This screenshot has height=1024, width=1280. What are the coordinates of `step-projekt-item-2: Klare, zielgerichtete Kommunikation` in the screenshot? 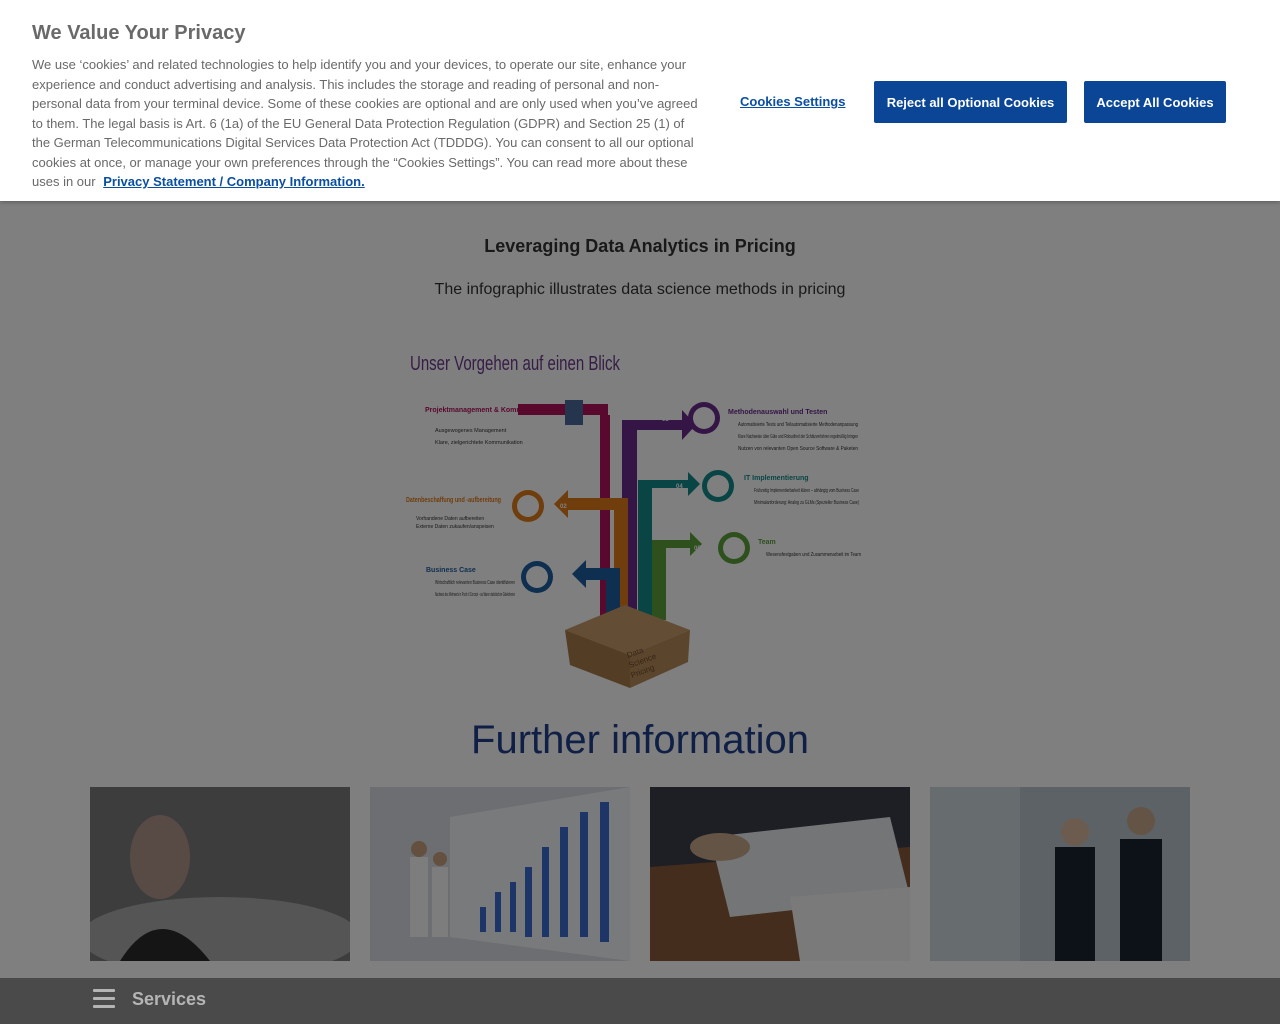 It's located at (479, 443).